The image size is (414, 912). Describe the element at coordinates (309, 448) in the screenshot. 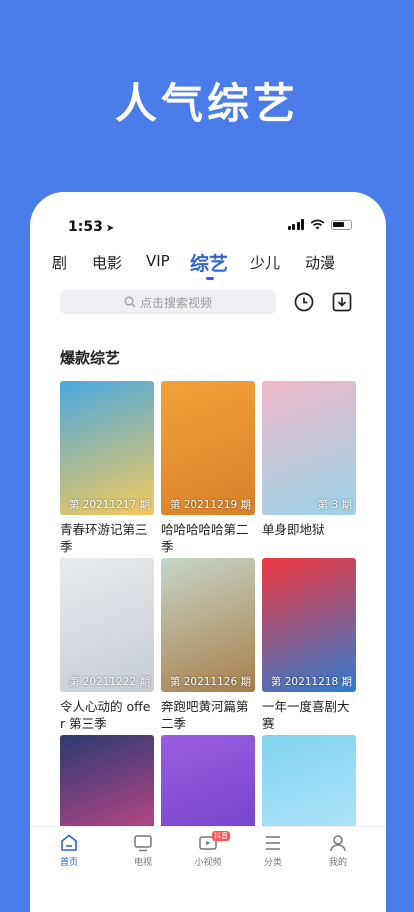

I see `show-poster: 第 3 期` at that location.